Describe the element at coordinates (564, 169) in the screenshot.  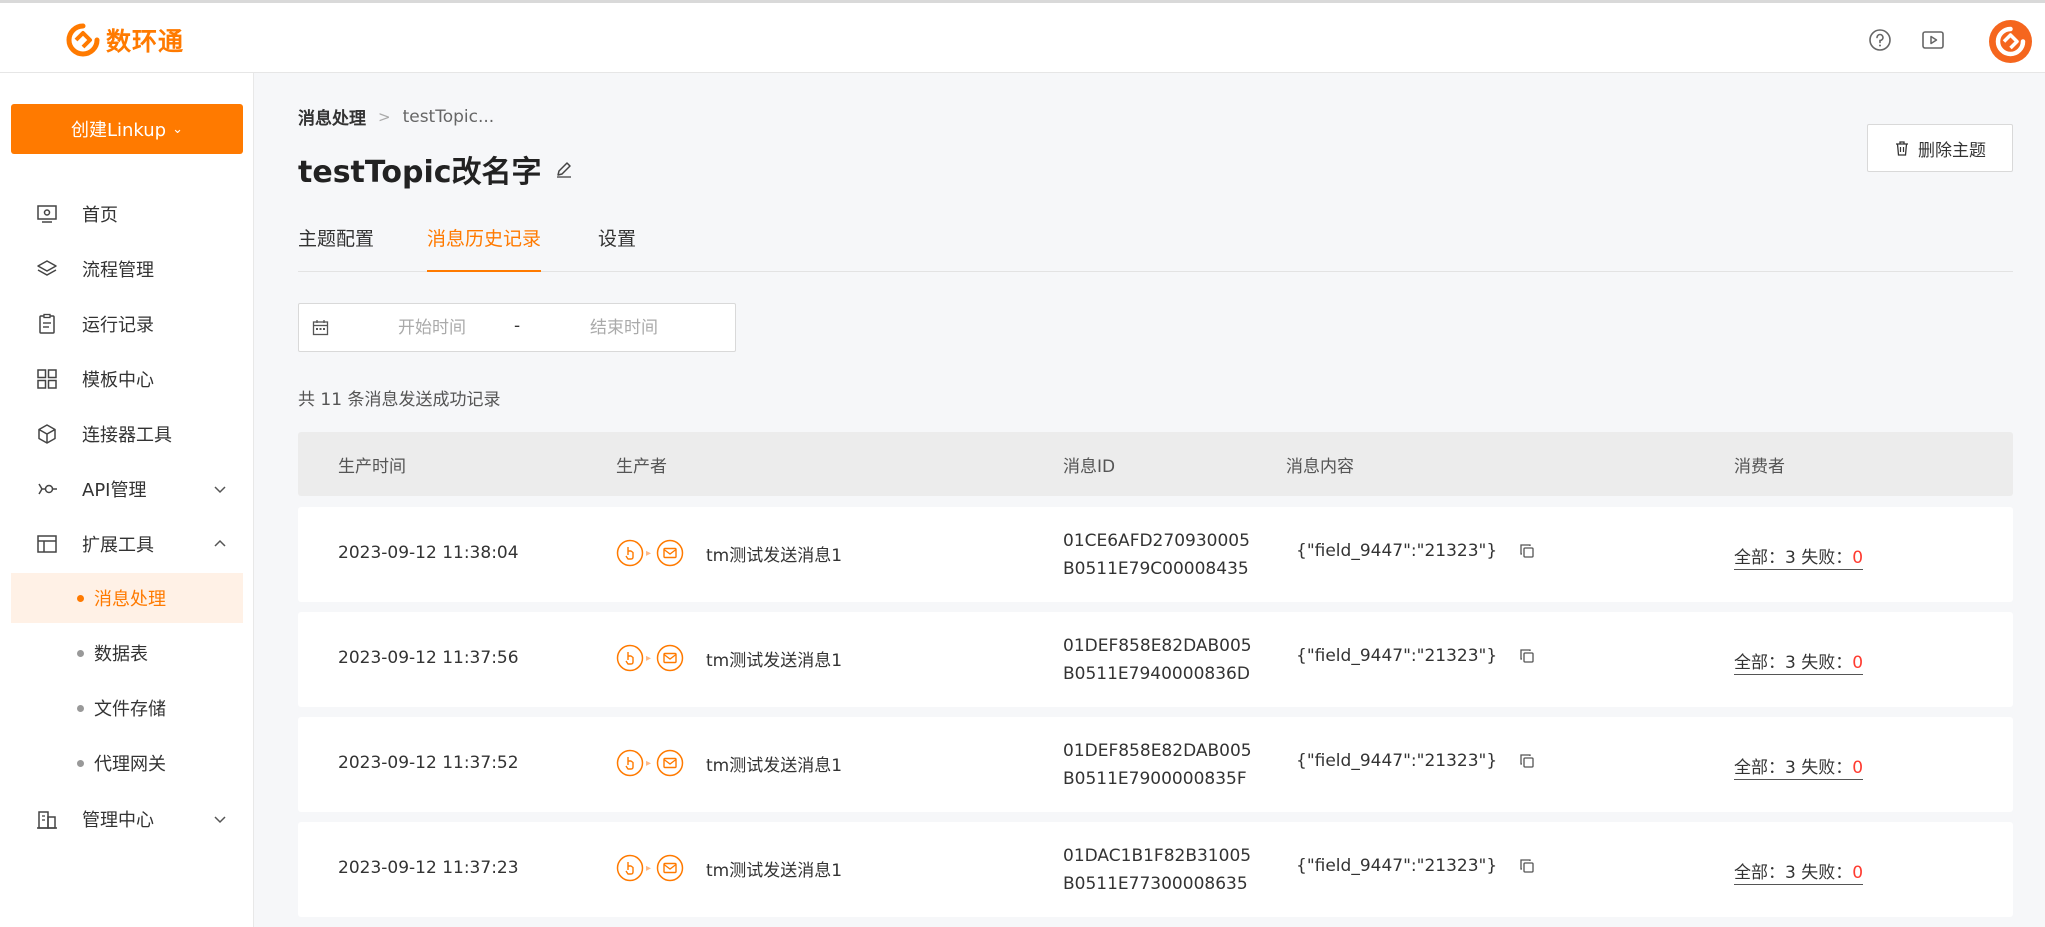
I see `edit-icon` at that location.